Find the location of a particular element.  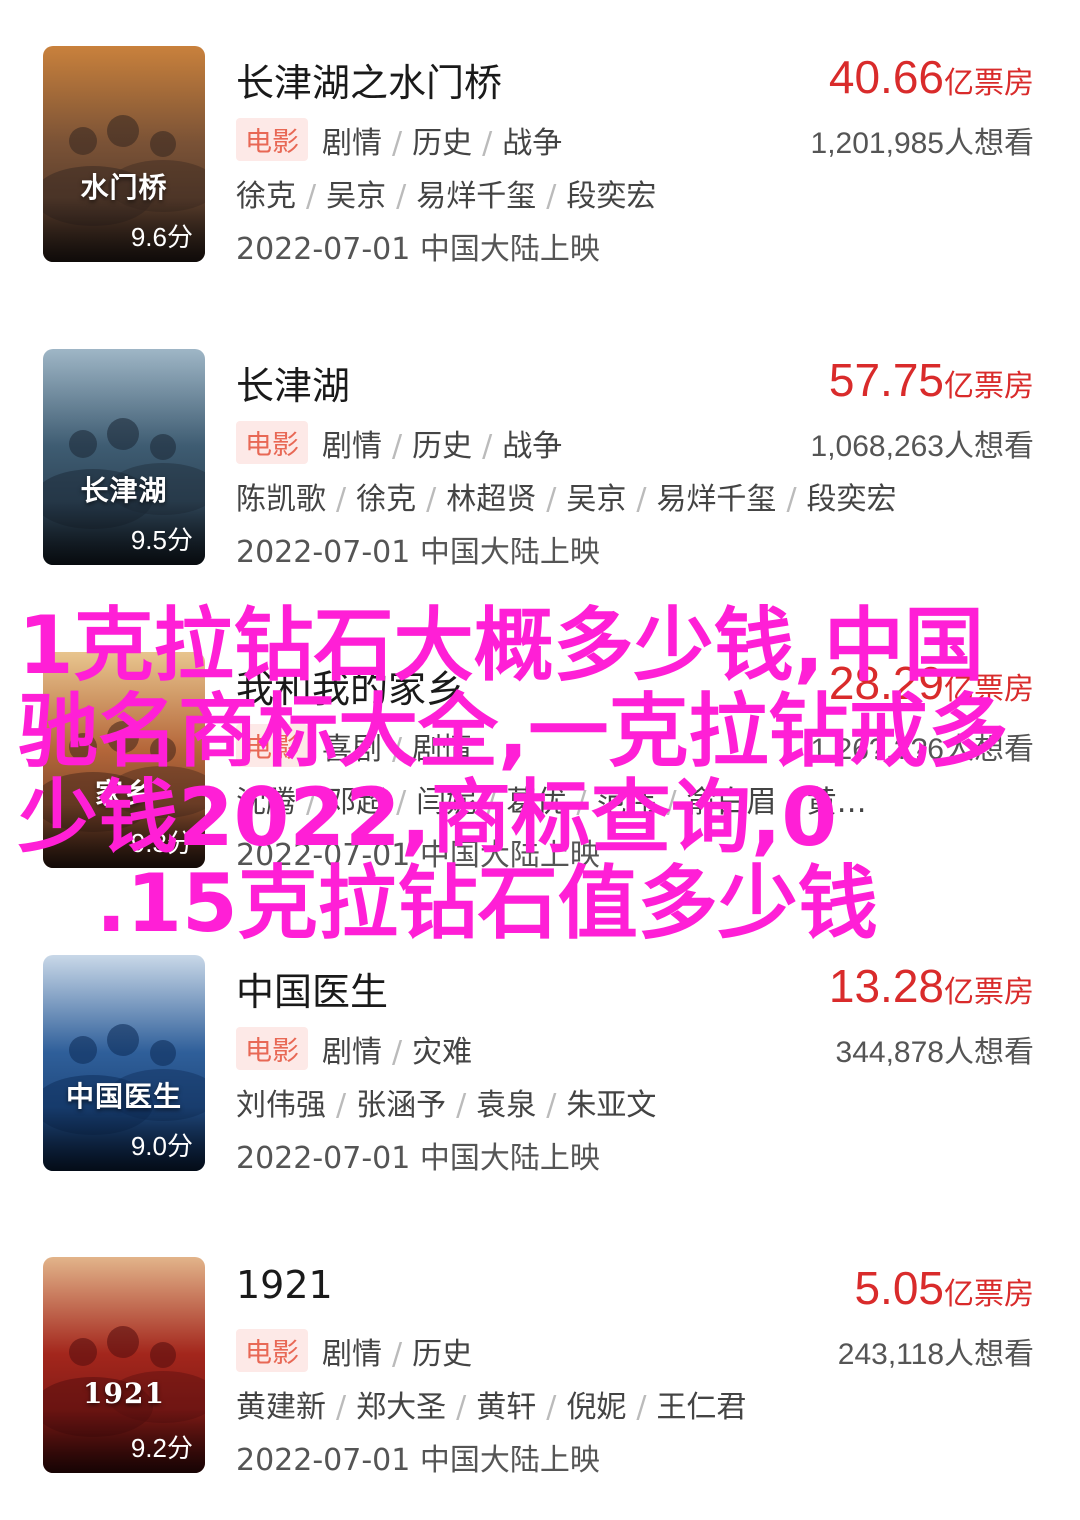

cast-member: 俞白眉 is located at coordinates (731, 802).